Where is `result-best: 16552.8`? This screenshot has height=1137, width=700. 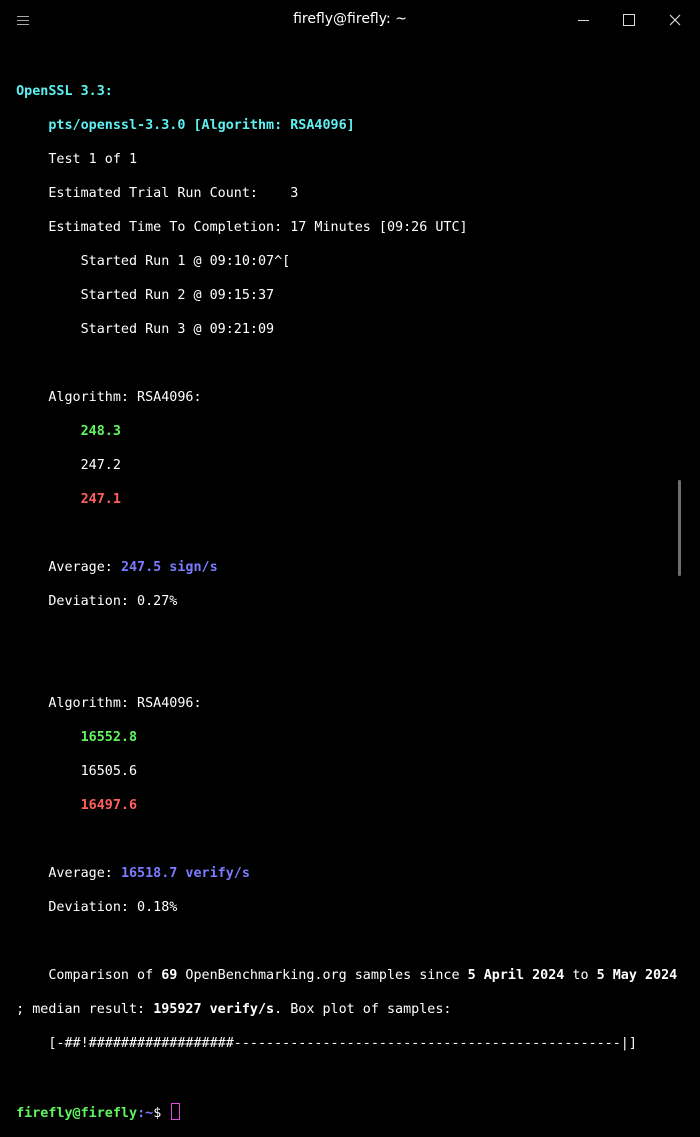
result-best: 16552.8 is located at coordinates (109, 737).